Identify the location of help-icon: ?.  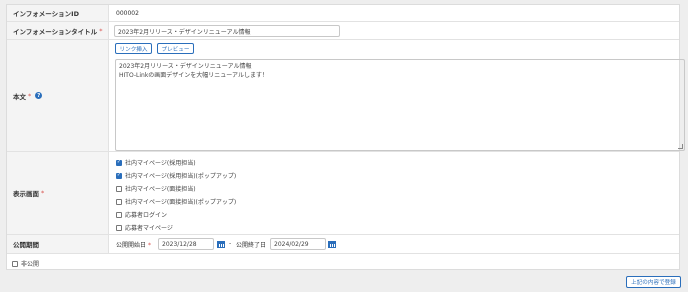
(39, 95).